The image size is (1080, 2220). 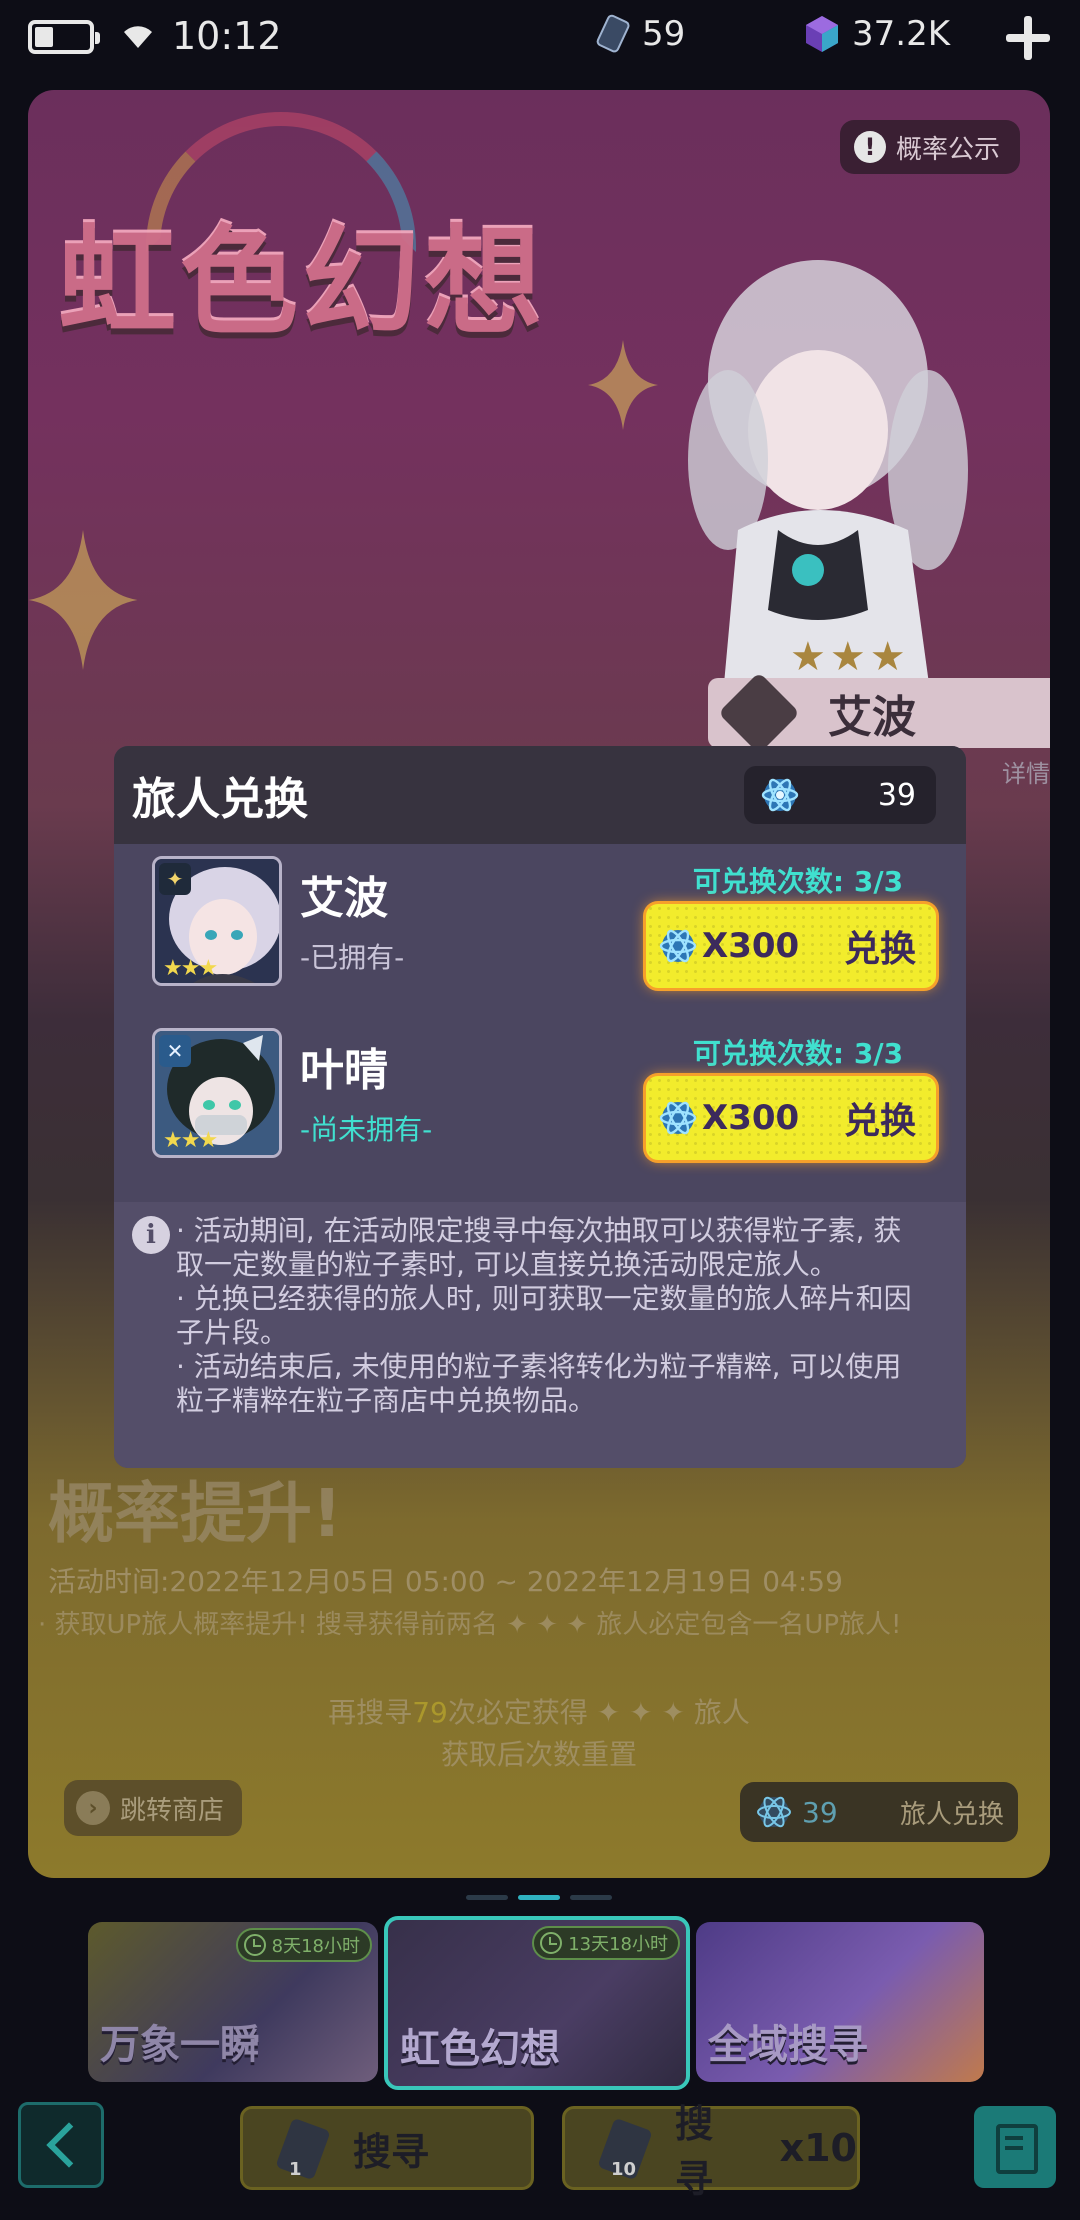 I want to click on add-currency-button, so click(x=1028, y=38).